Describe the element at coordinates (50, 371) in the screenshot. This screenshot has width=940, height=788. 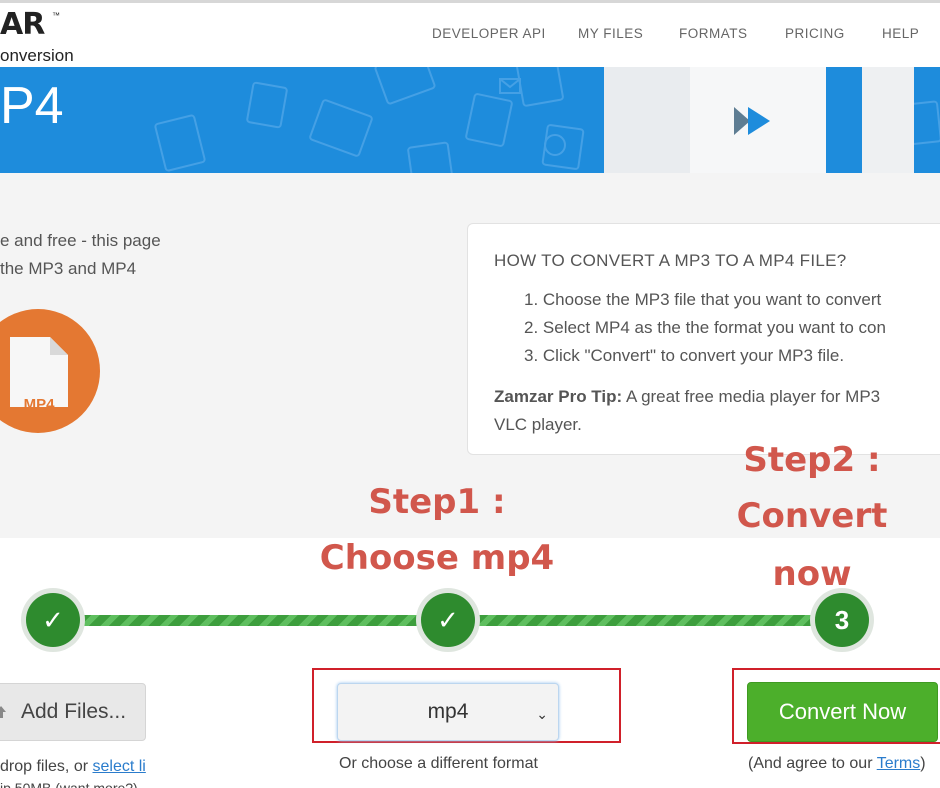
I see `mp4-file-icon: MP4` at that location.